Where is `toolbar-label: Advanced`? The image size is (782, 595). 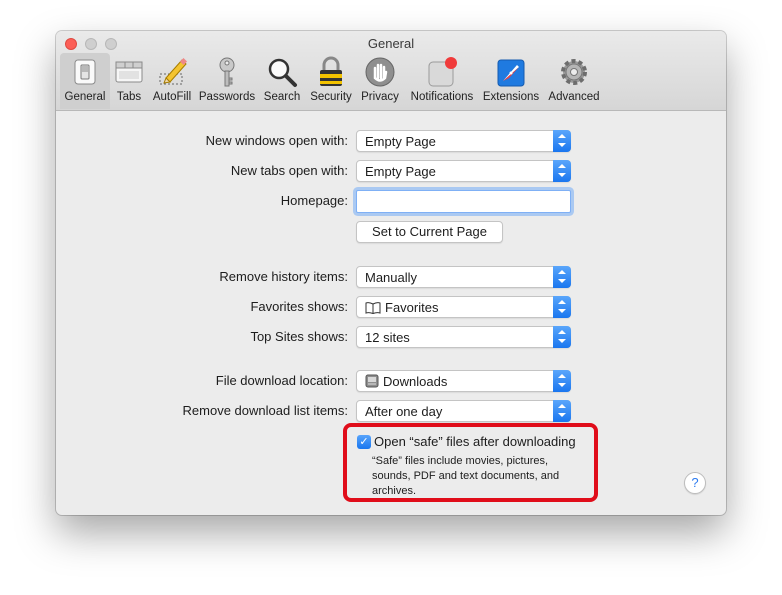 toolbar-label: Advanced is located at coordinates (574, 97).